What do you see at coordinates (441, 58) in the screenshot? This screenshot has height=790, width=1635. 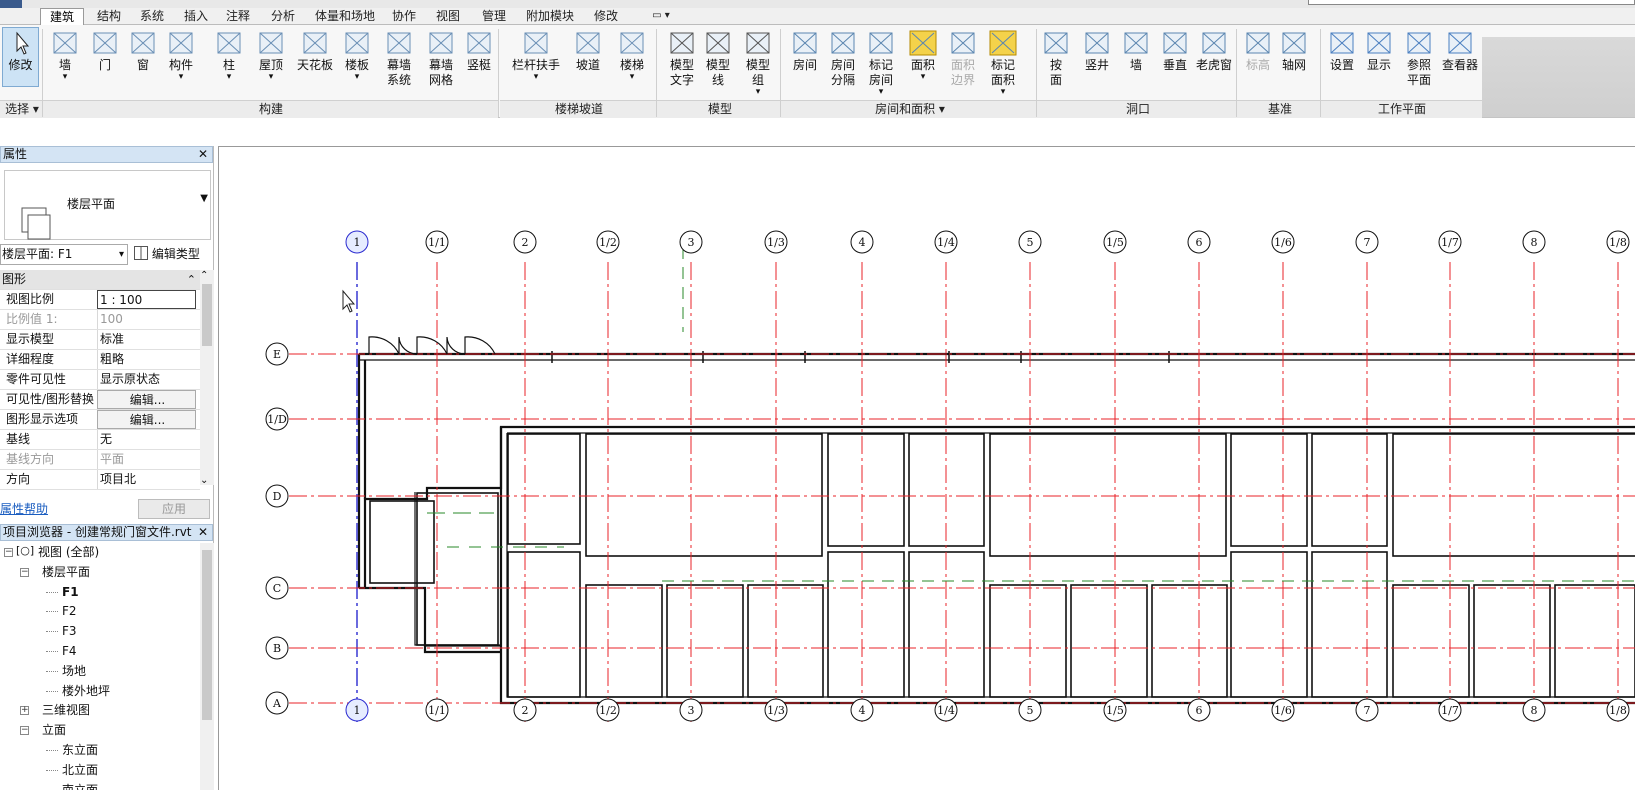 I see `build-tool-10: 幕墙 网格` at bounding box center [441, 58].